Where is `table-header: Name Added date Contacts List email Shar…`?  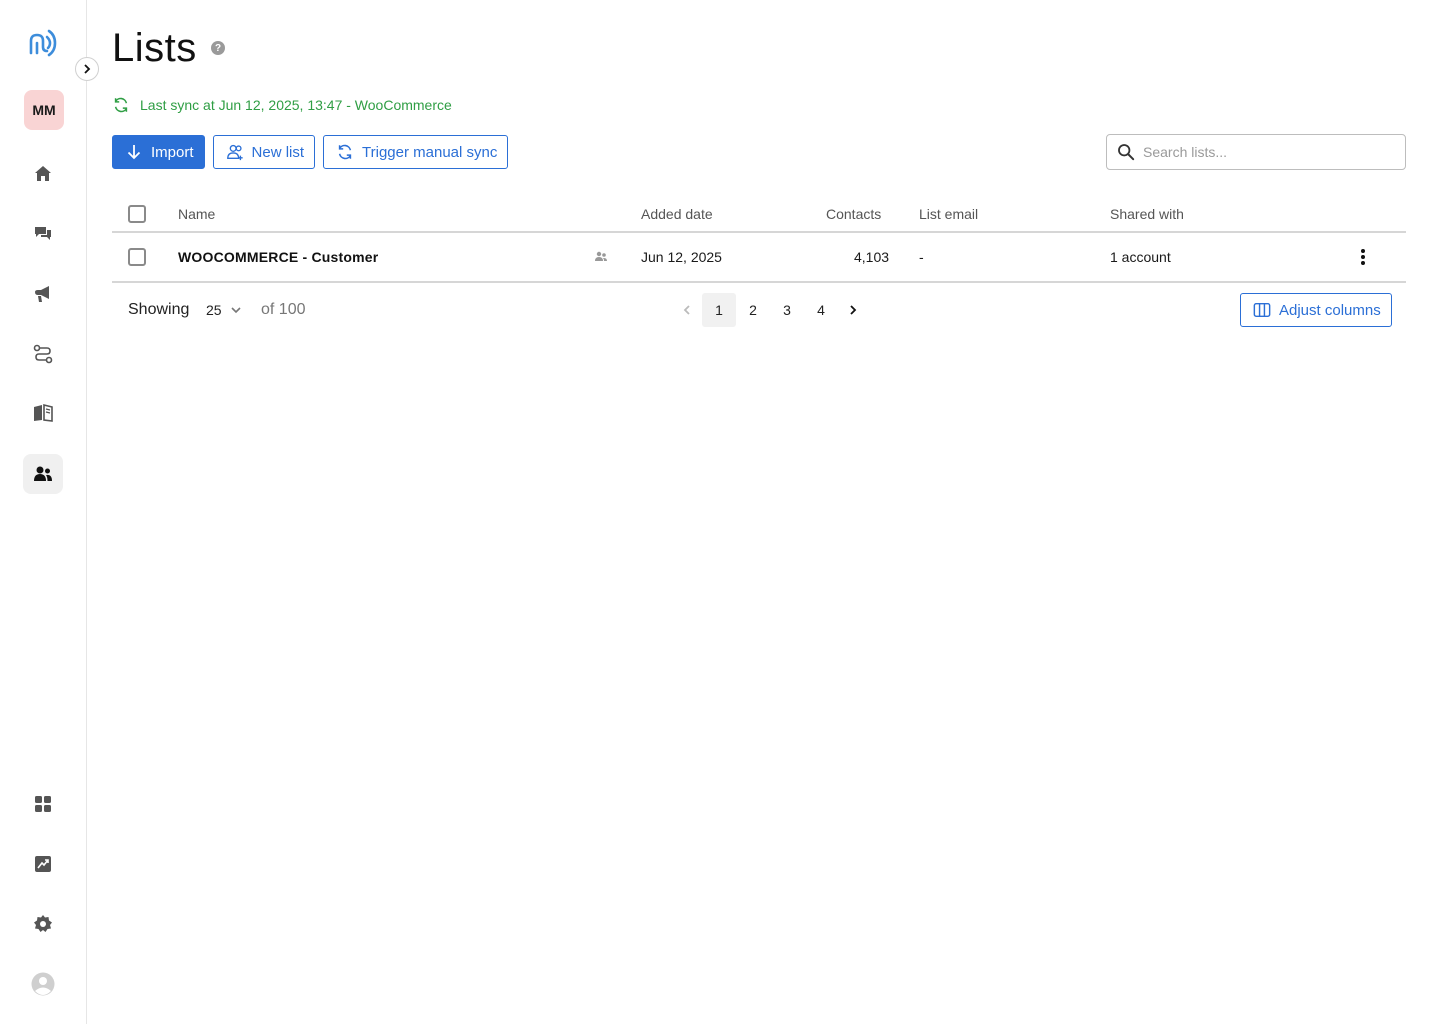
table-header: Name Added date Contacts List email Shar… is located at coordinates (759, 214).